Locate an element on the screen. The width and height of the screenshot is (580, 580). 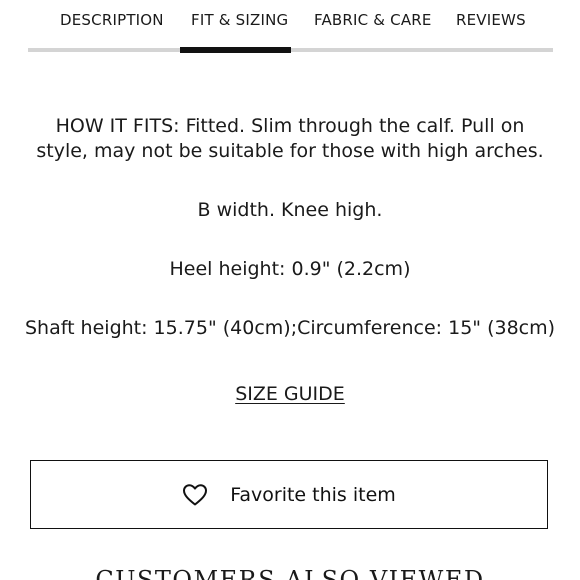
favorite-button: Favorite this item is located at coordinates (289, 494).